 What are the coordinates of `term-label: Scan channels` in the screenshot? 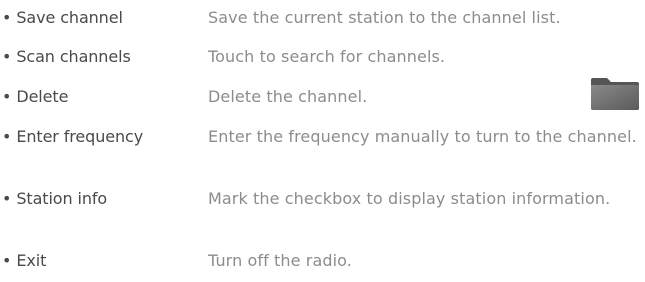 It's located at (73, 56).